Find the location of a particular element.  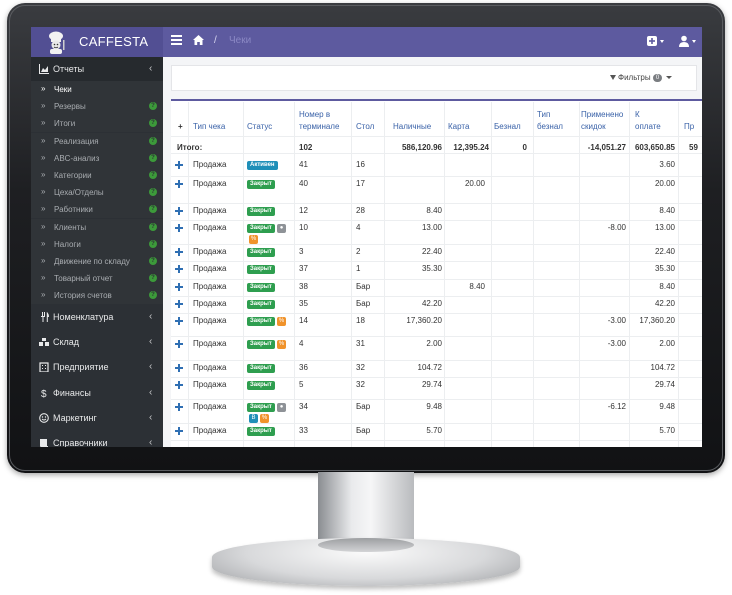

cash-amount: 17,360.20 is located at coordinates (424, 320).